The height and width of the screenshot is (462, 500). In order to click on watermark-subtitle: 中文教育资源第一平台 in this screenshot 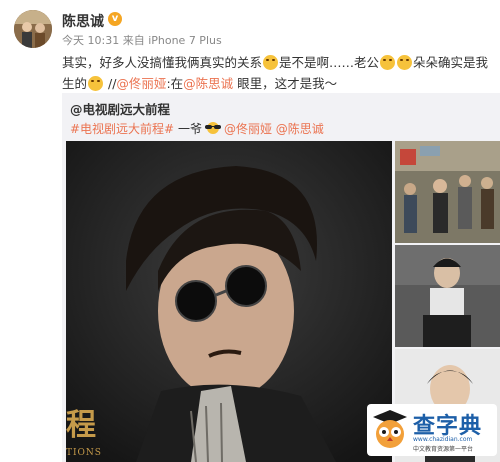, I will do `click(443, 449)`.